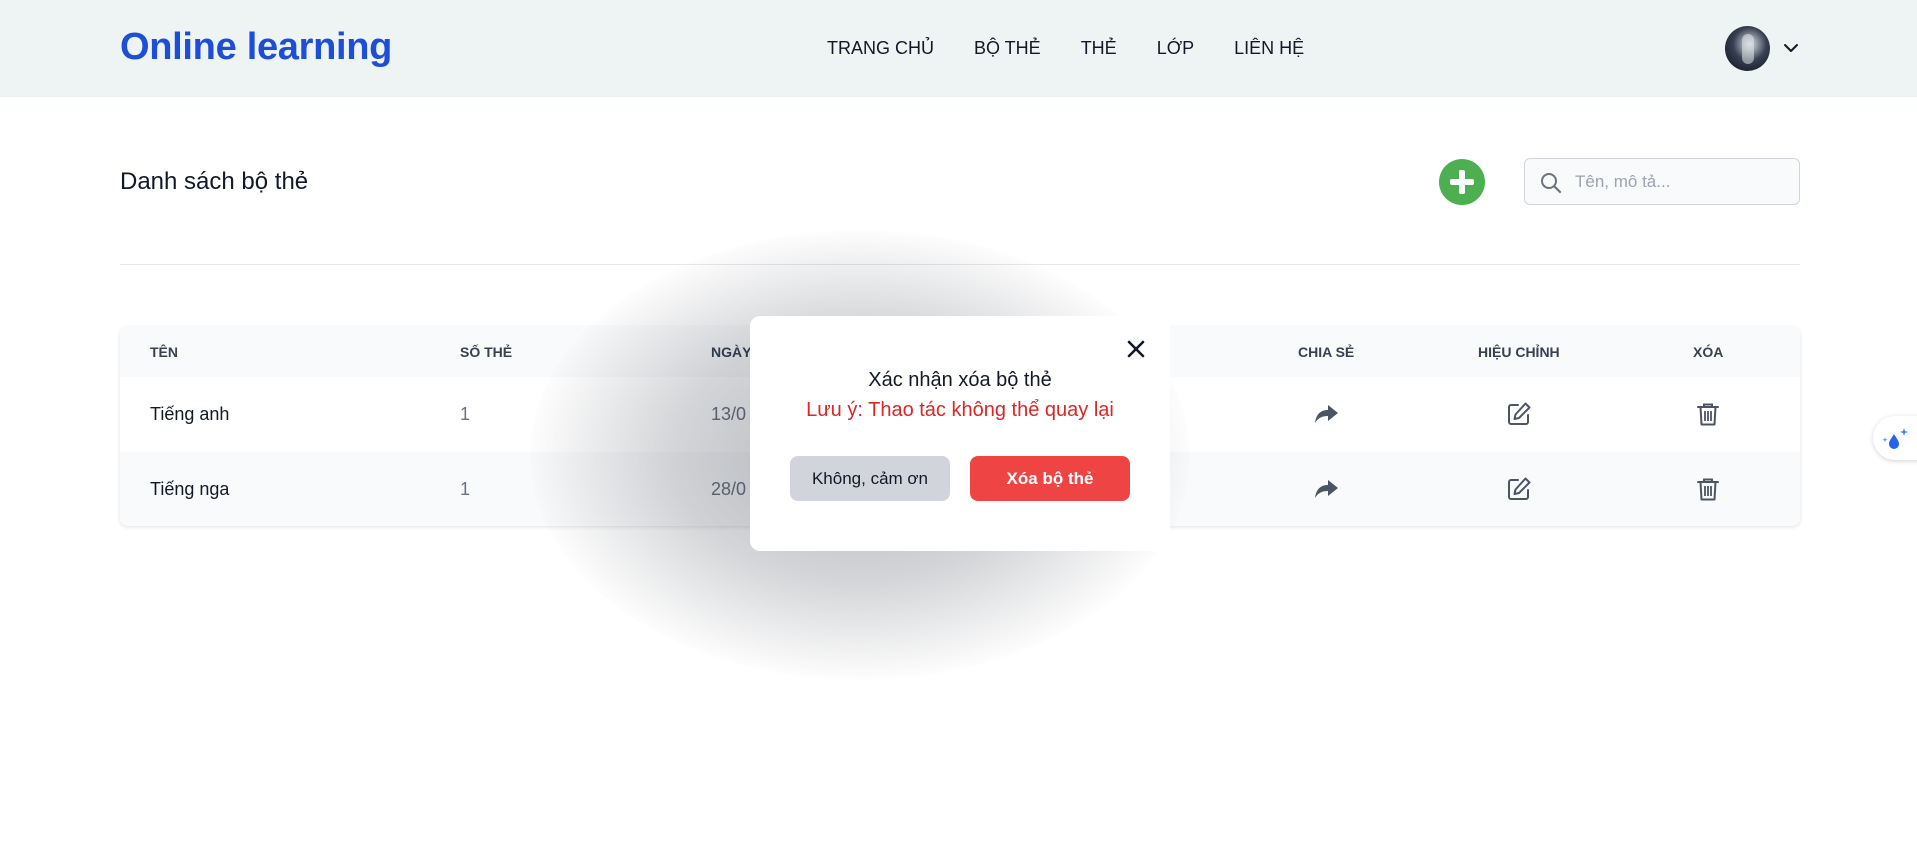 The height and width of the screenshot is (857, 1917). Describe the element at coordinates (1099, 50) in the screenshot. I see `nav-item-cards: THẺ` at that location.